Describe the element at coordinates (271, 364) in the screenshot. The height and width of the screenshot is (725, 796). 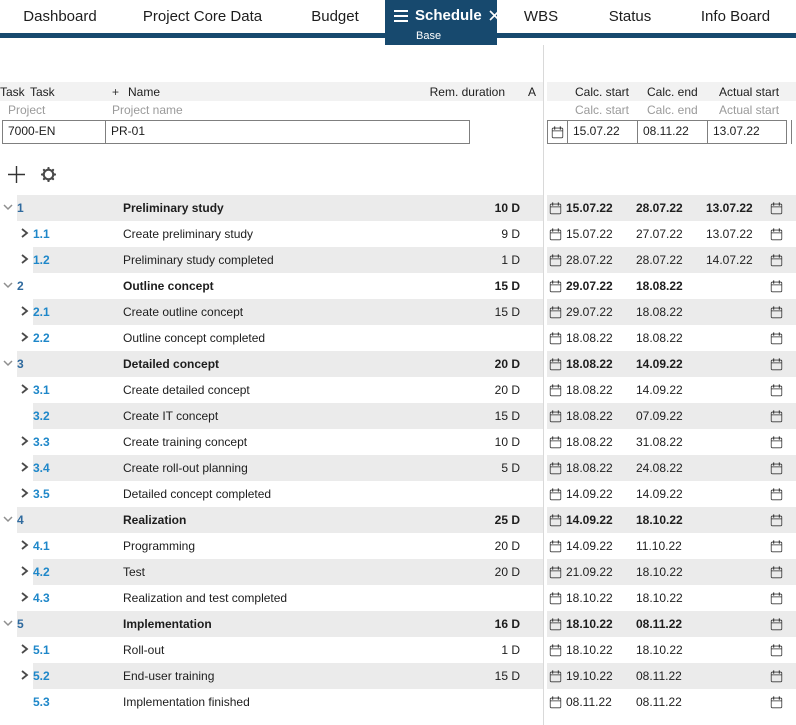
I see `task-row: 3 Detailed concept 20 D` at that location.